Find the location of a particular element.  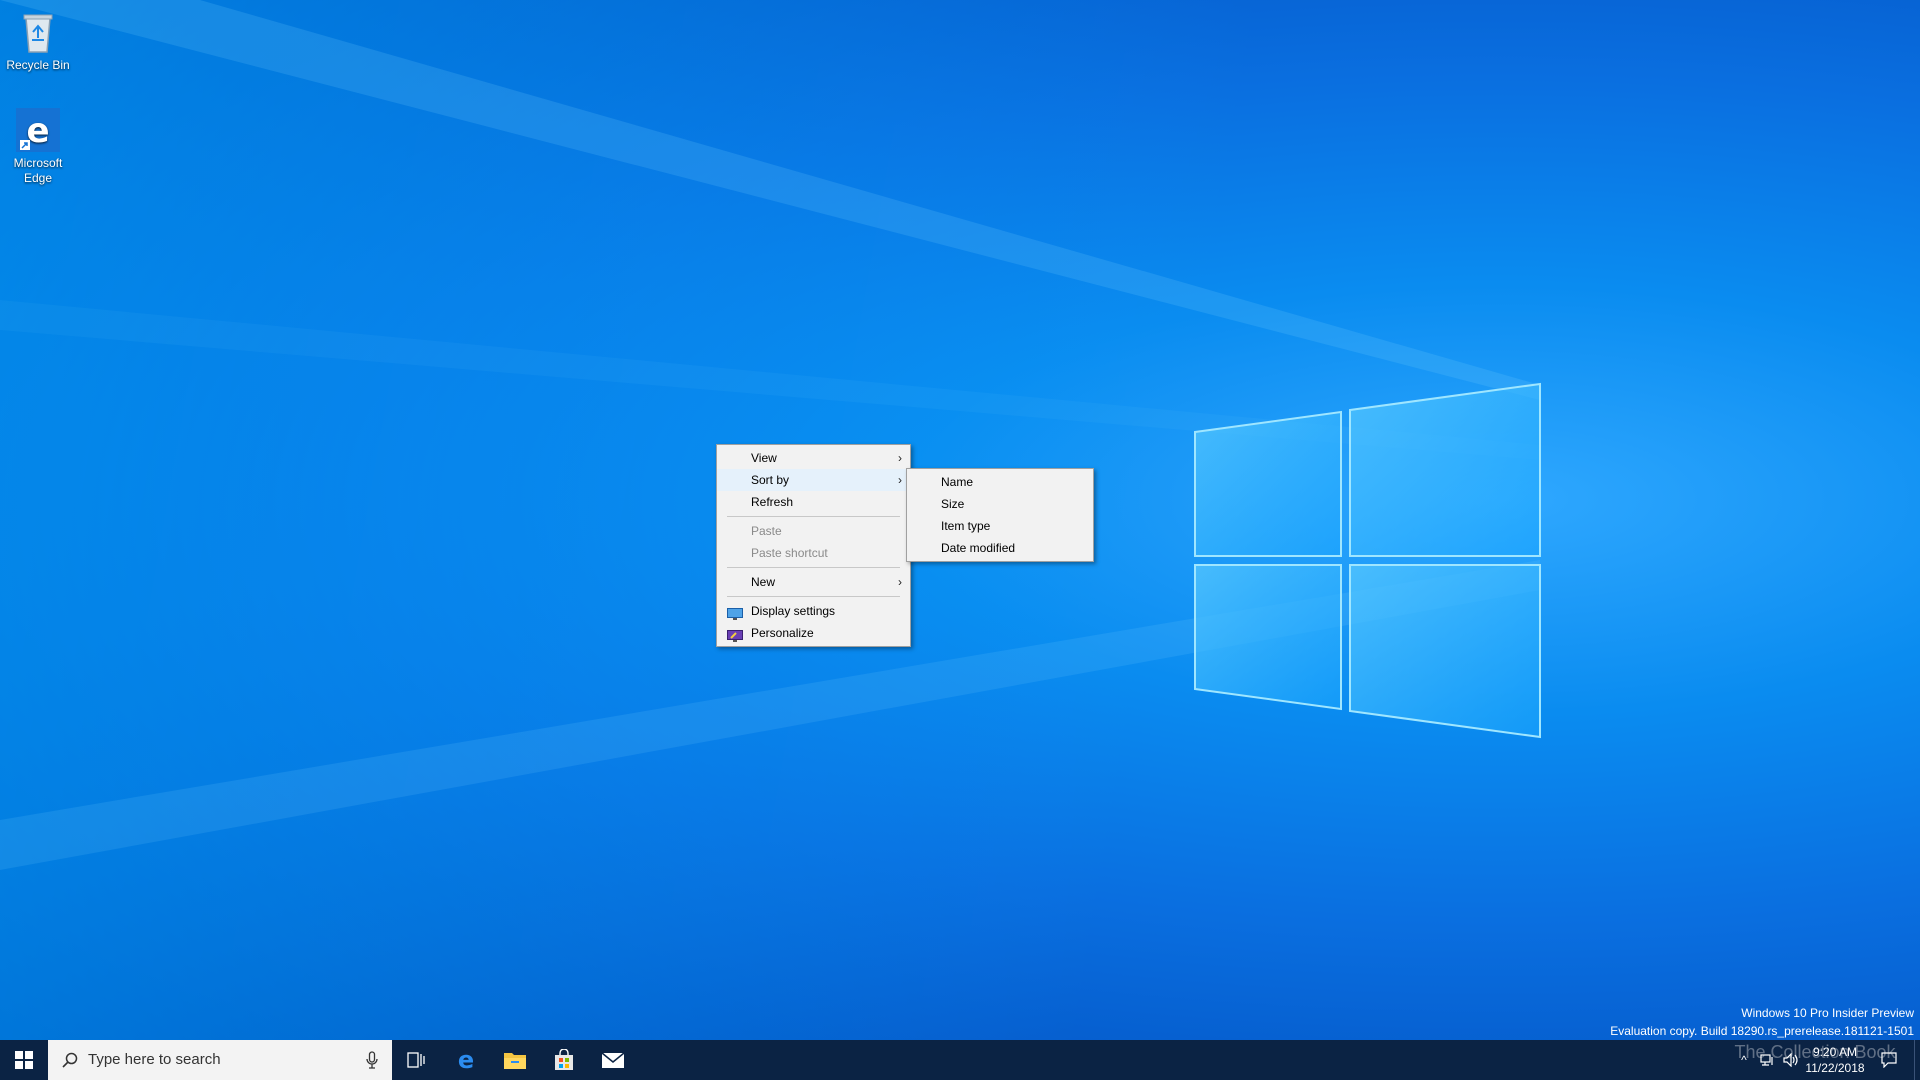

taskbar-search-box: Type here to search is located at coordinates (220, 1060).